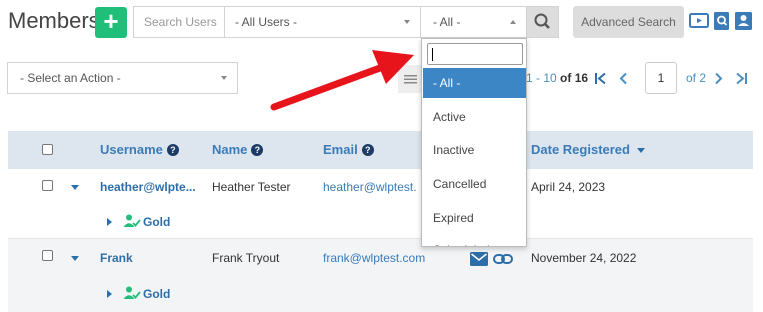  What do you see at coordinates (474, 218) in the screenshot?
I see `dropdown-option: Expired` at bounding box center [474, 218].